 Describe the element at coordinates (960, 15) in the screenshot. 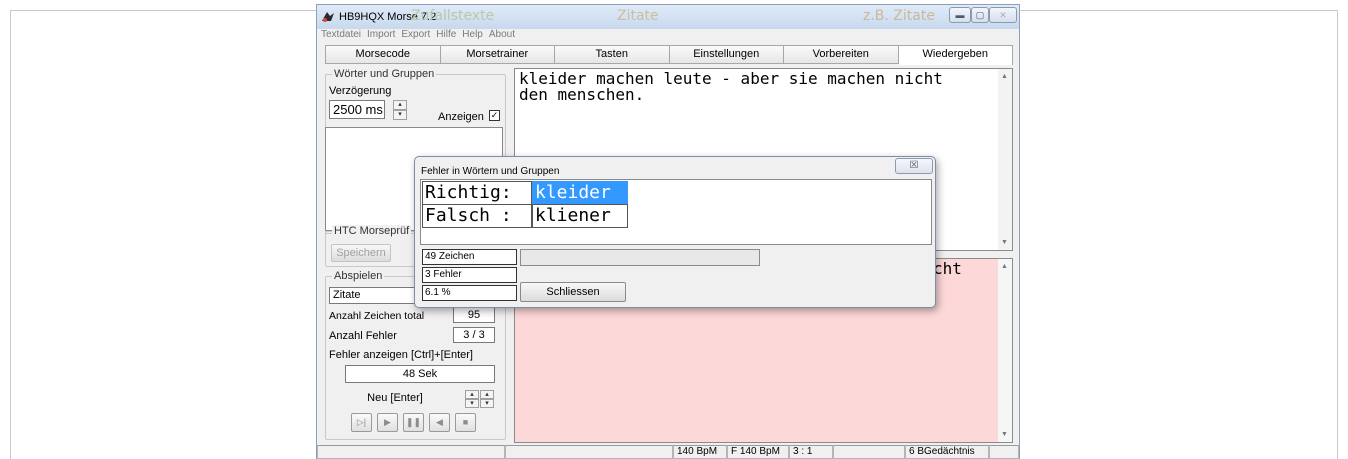

I see `minimize-button: ▬` at that location.